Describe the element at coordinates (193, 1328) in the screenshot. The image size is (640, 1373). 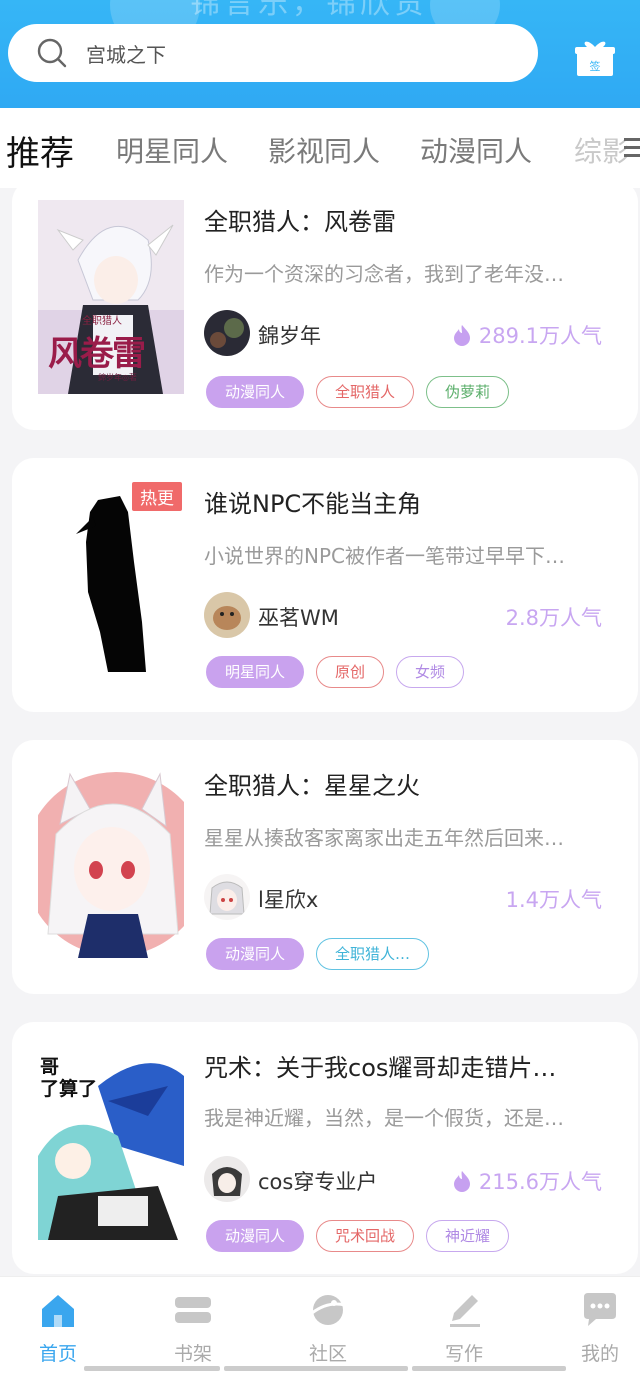
I see `nav-bookshelf: 书架` at that location.